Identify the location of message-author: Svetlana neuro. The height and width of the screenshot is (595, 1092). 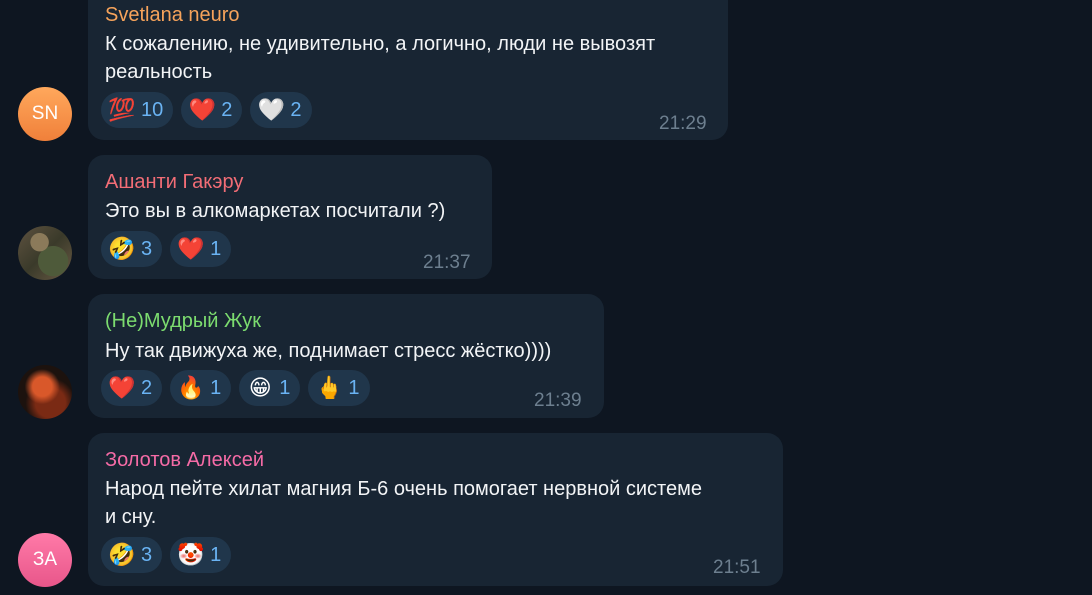
(172, 15).